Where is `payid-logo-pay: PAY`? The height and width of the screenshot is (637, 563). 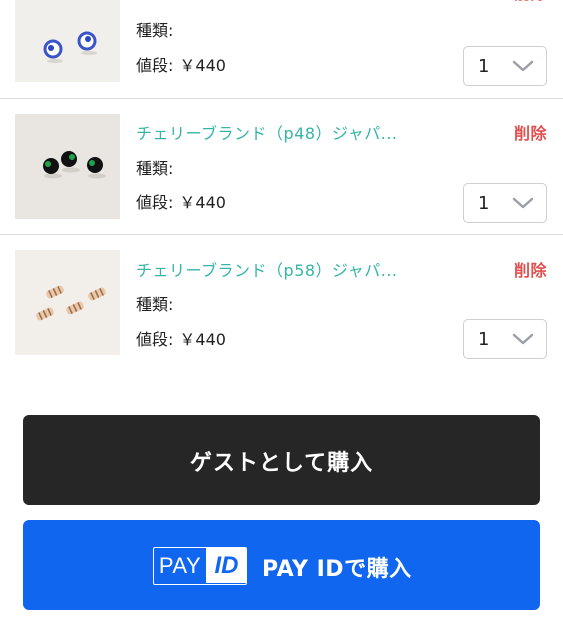
payid-logo-pay: PAY is located at coordinates (180, 565).